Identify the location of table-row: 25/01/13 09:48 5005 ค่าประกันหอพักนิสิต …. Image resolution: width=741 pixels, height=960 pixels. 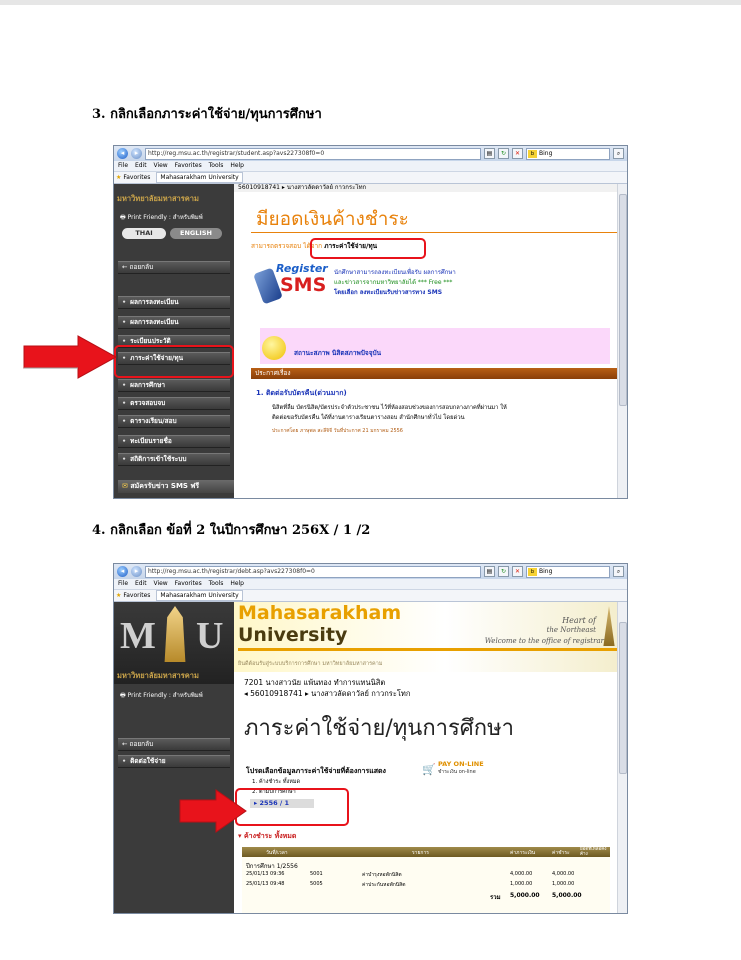
(410, 884).